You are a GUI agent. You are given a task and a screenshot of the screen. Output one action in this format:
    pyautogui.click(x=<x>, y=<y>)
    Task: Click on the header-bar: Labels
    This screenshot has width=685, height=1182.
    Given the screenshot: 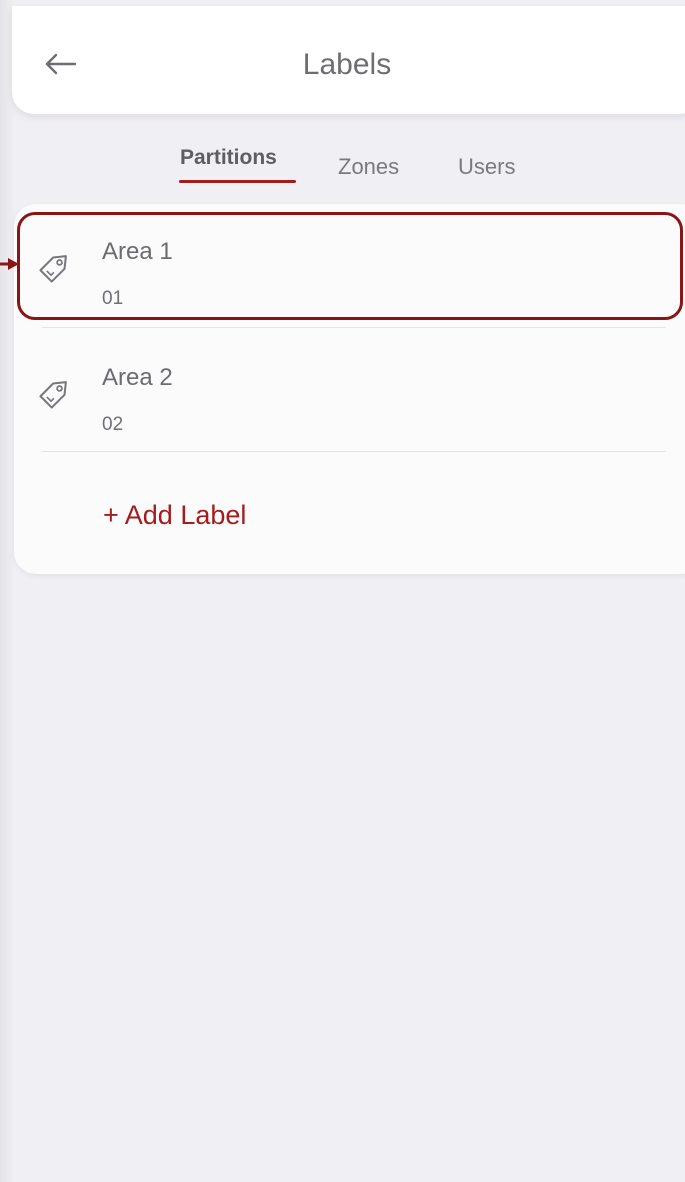 What is the action you would take?
    pyautogui.click(x=348, y=60)
    